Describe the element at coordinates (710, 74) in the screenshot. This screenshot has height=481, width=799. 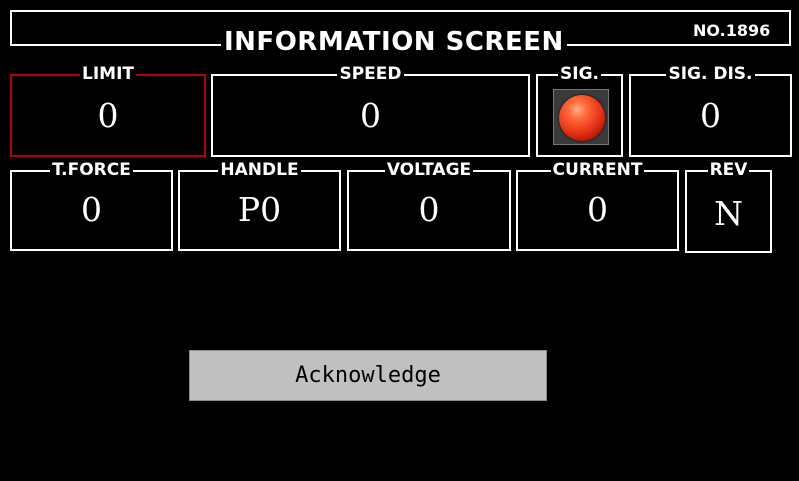
I see `signal-distance-label: SIG. DIS.` at that location.